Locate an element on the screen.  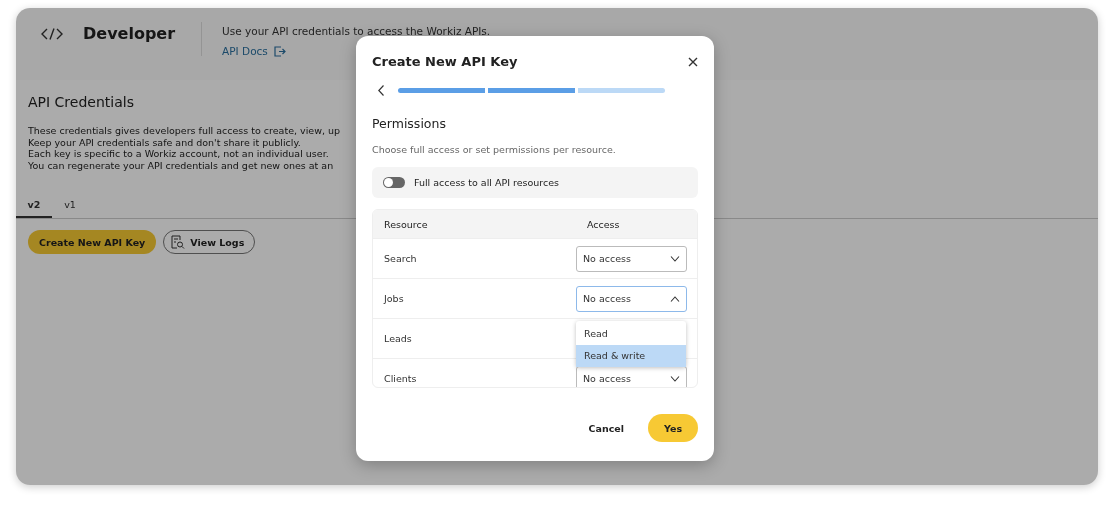
version-tab: v2 is located at coordinates (34, 205).